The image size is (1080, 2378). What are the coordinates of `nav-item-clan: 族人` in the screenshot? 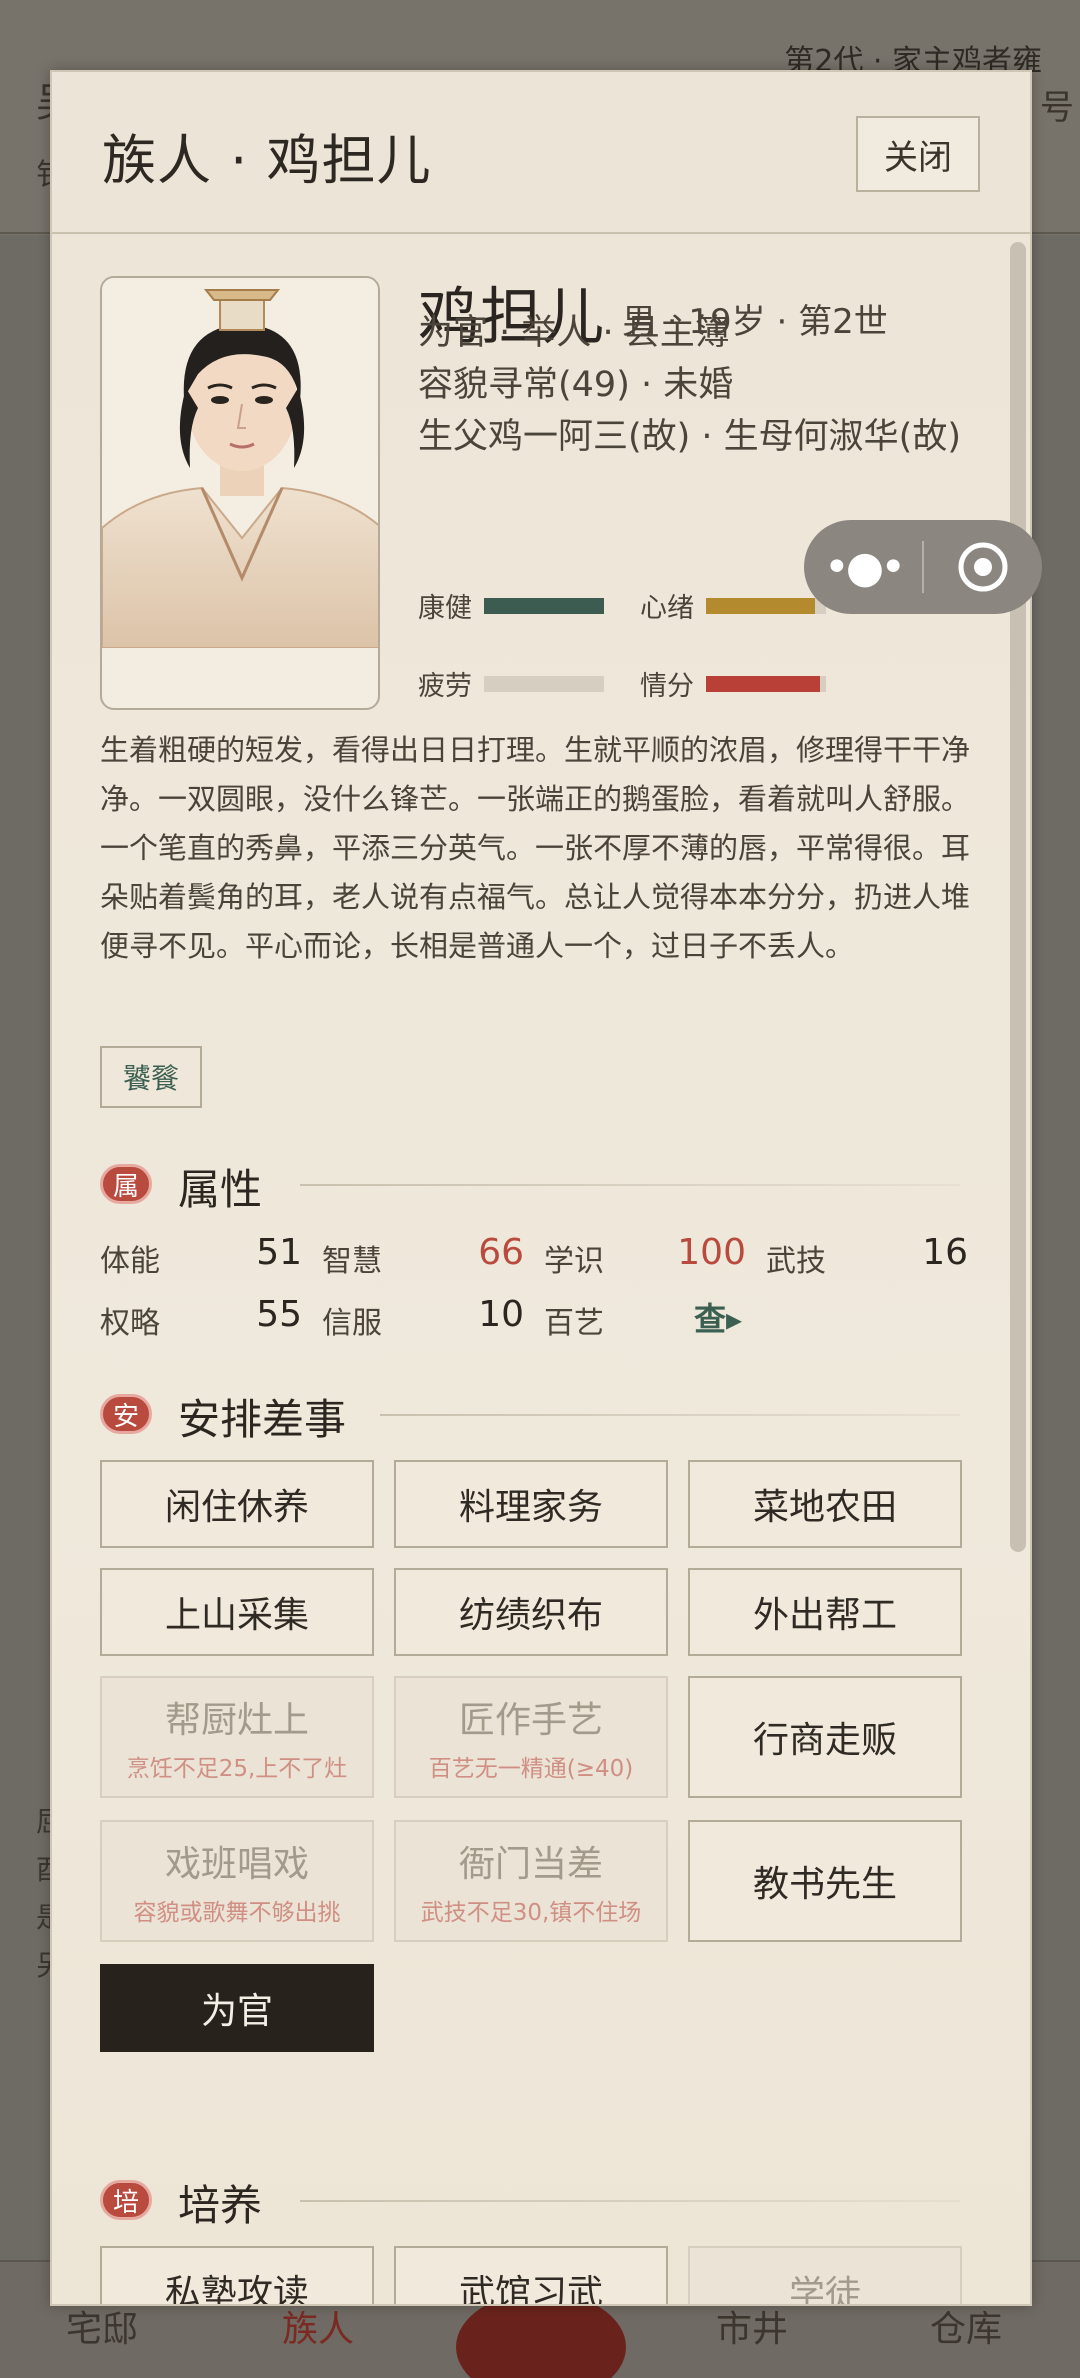 It's located at (318, 2326).